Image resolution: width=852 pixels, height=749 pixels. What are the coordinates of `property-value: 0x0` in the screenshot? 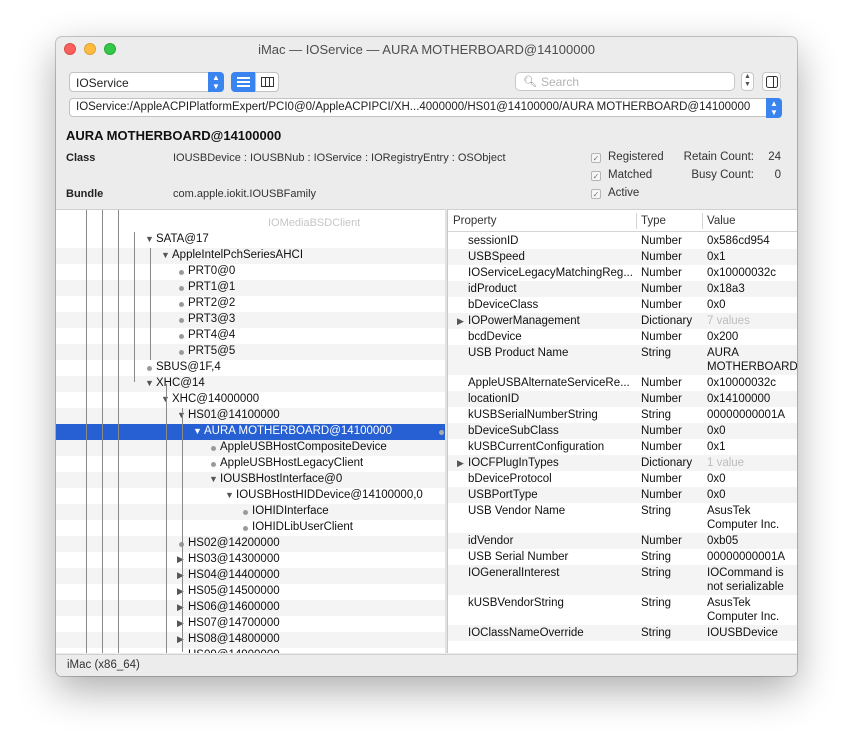 It's located at (716, 431).